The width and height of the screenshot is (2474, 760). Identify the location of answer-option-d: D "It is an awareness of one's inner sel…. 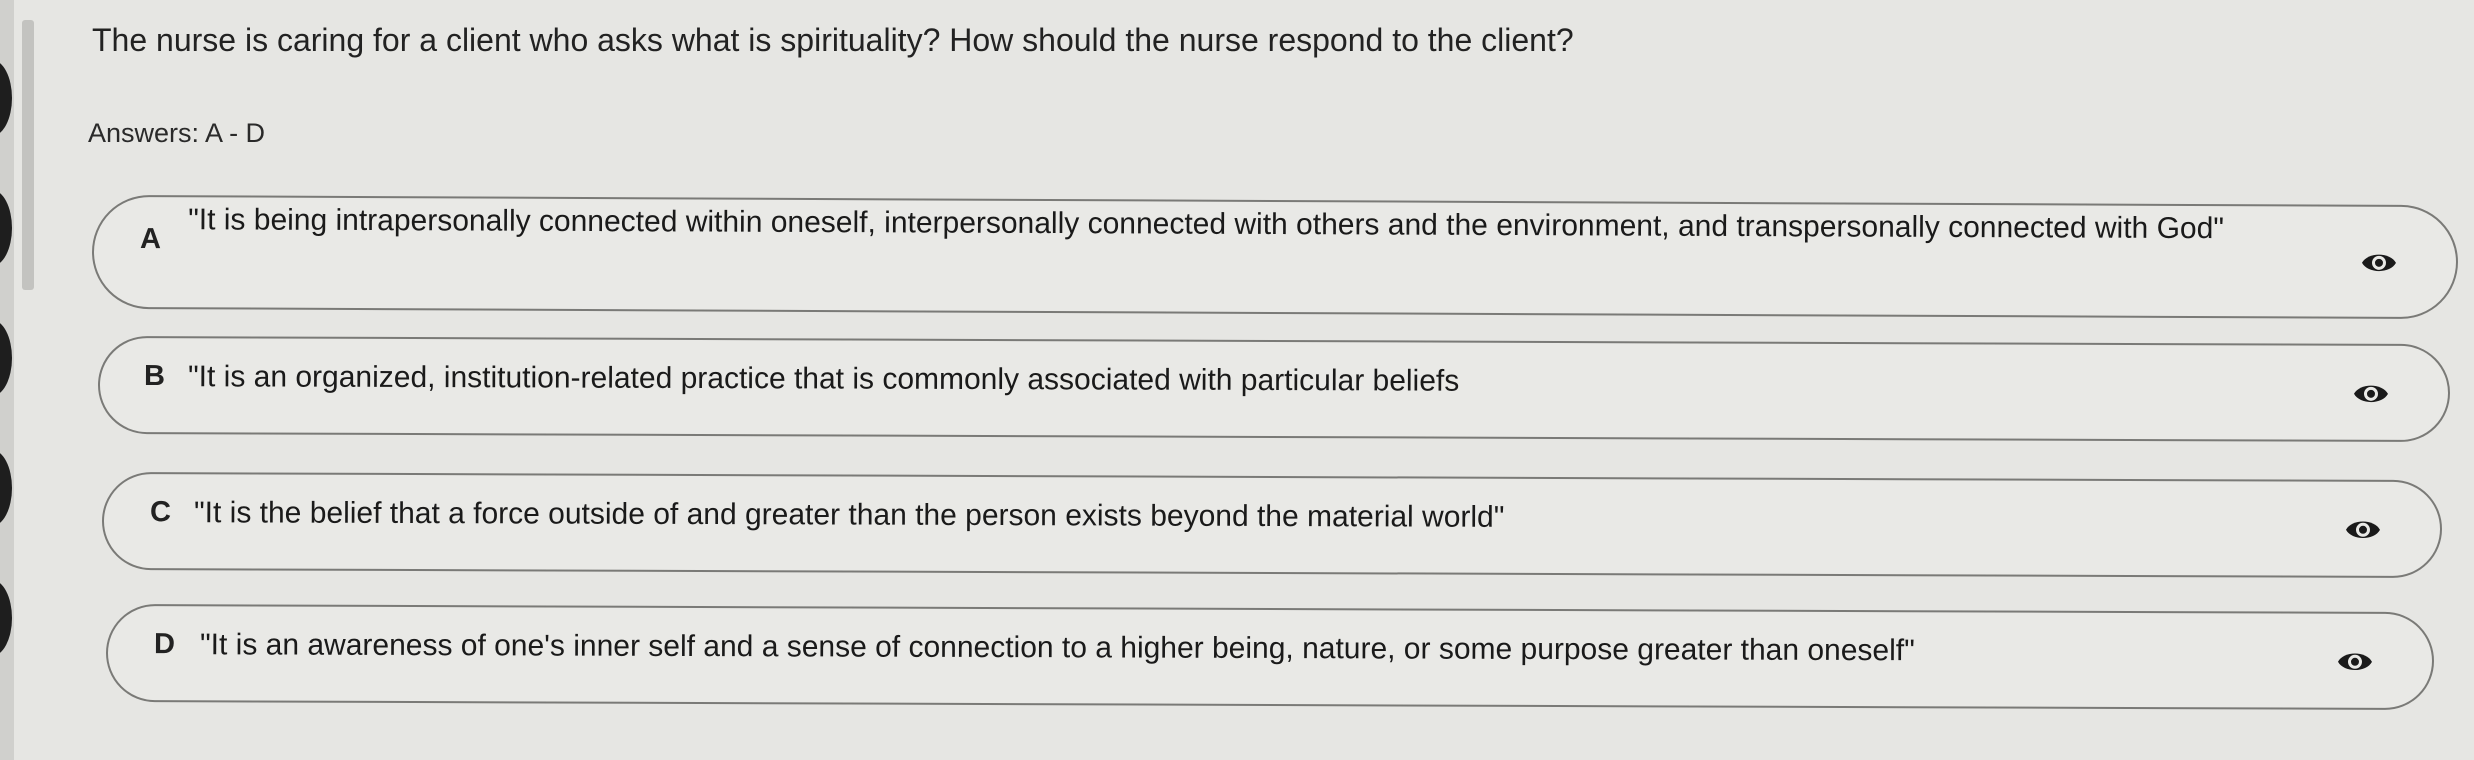
(1270, 657).